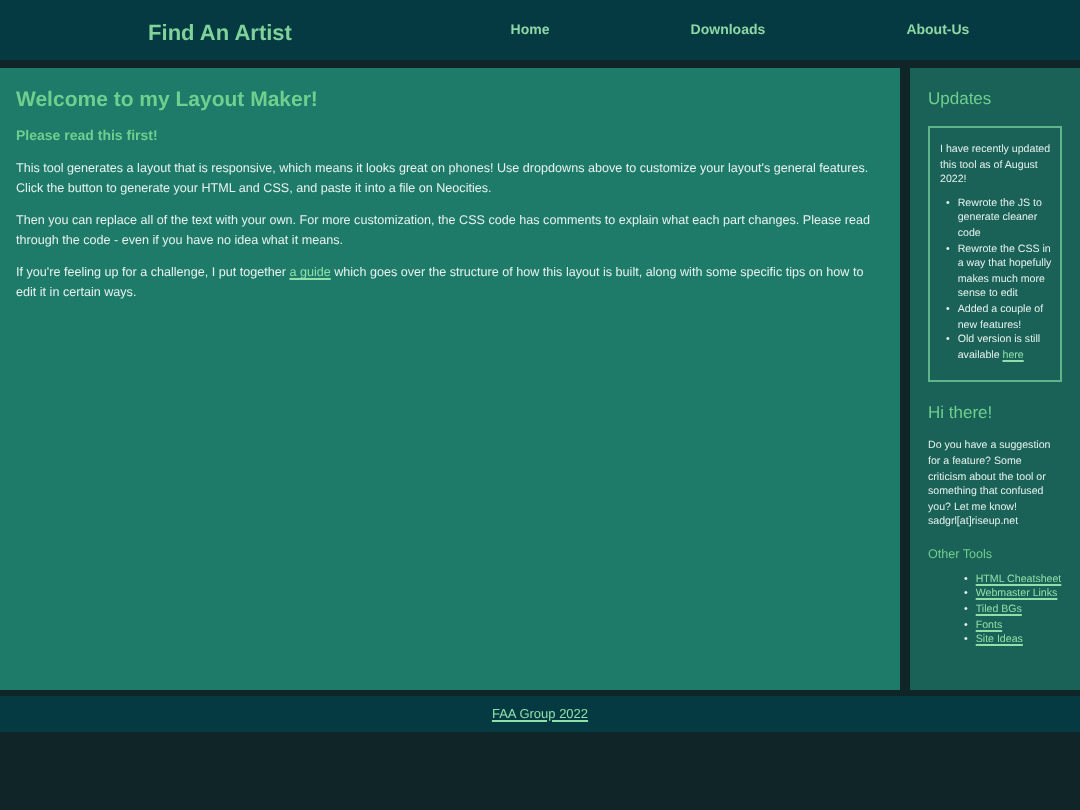 This screenshot has height=810, width=1080. Describe the element at coordinates (961, 412) in the screenshot. I see `sidebar-heading: Hi there!` at that location.